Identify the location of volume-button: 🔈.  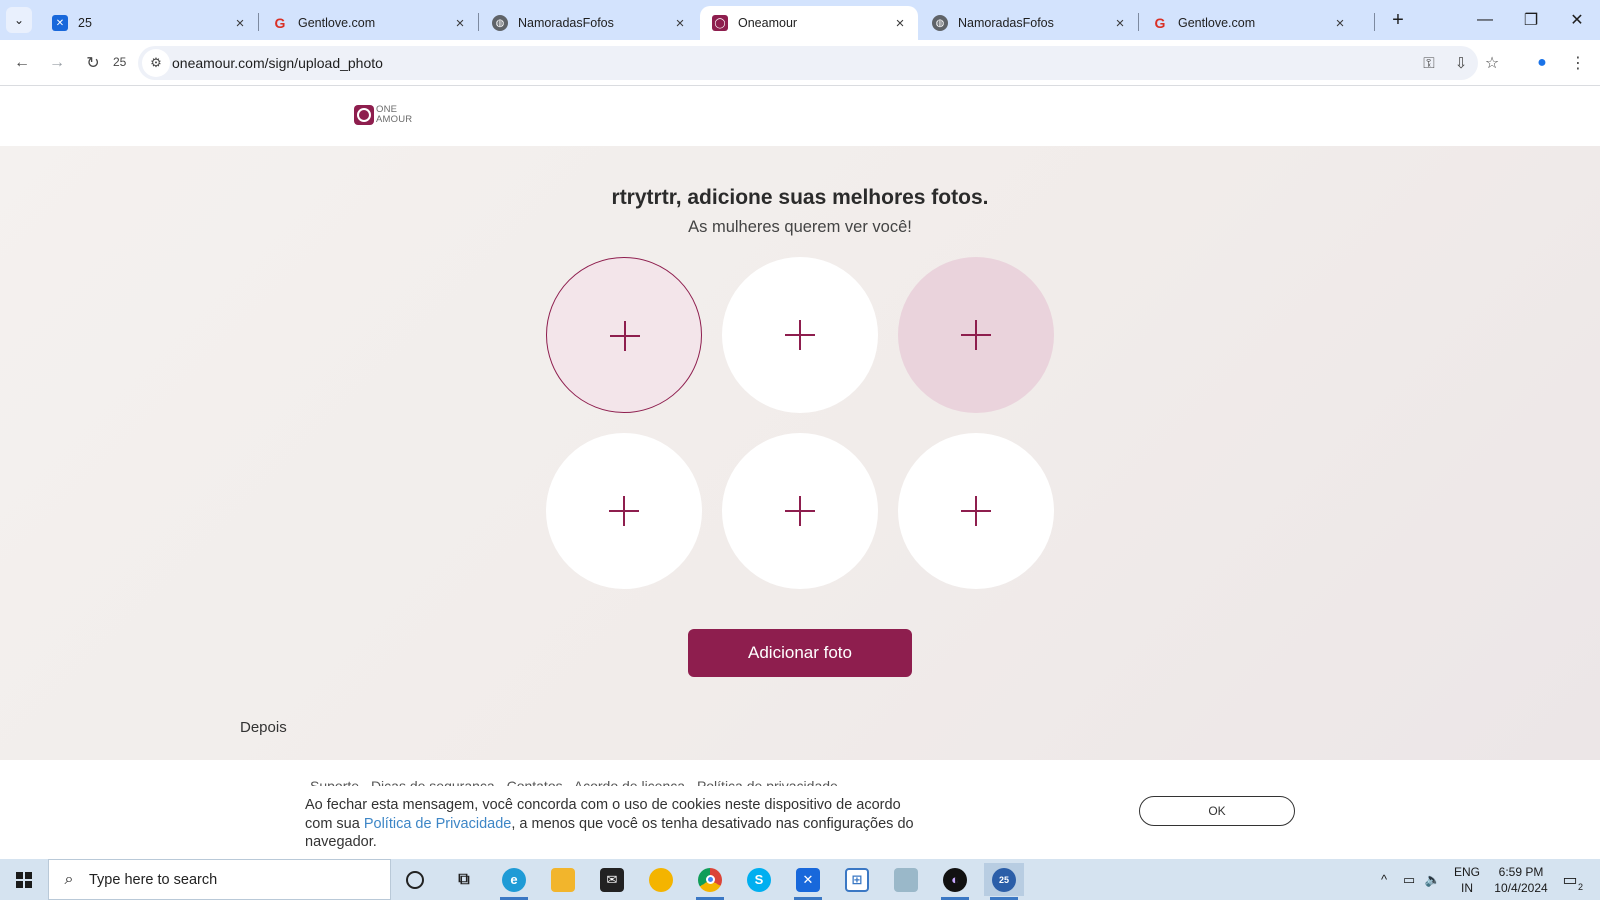
(1433, 879).